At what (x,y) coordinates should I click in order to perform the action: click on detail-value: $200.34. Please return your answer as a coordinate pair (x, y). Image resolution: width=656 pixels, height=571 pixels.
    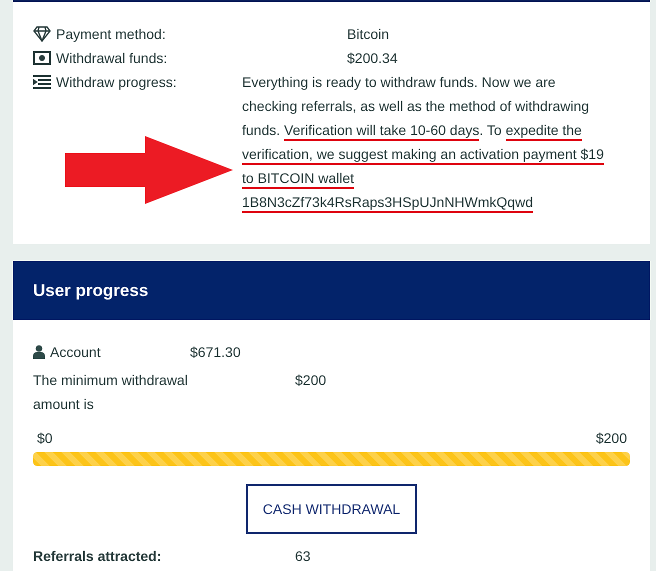
    Looking at the image, I should click on (372, 58).